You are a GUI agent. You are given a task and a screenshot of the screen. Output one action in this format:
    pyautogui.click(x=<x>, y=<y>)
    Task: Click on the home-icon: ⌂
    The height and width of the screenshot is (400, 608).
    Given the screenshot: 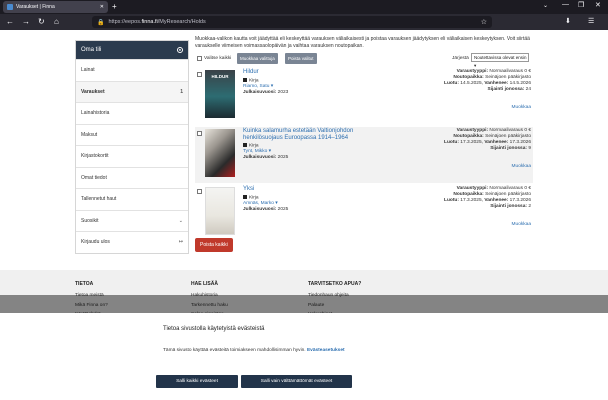 What is the action you would take?
    pyautogui.click(x=56, y=22)
    